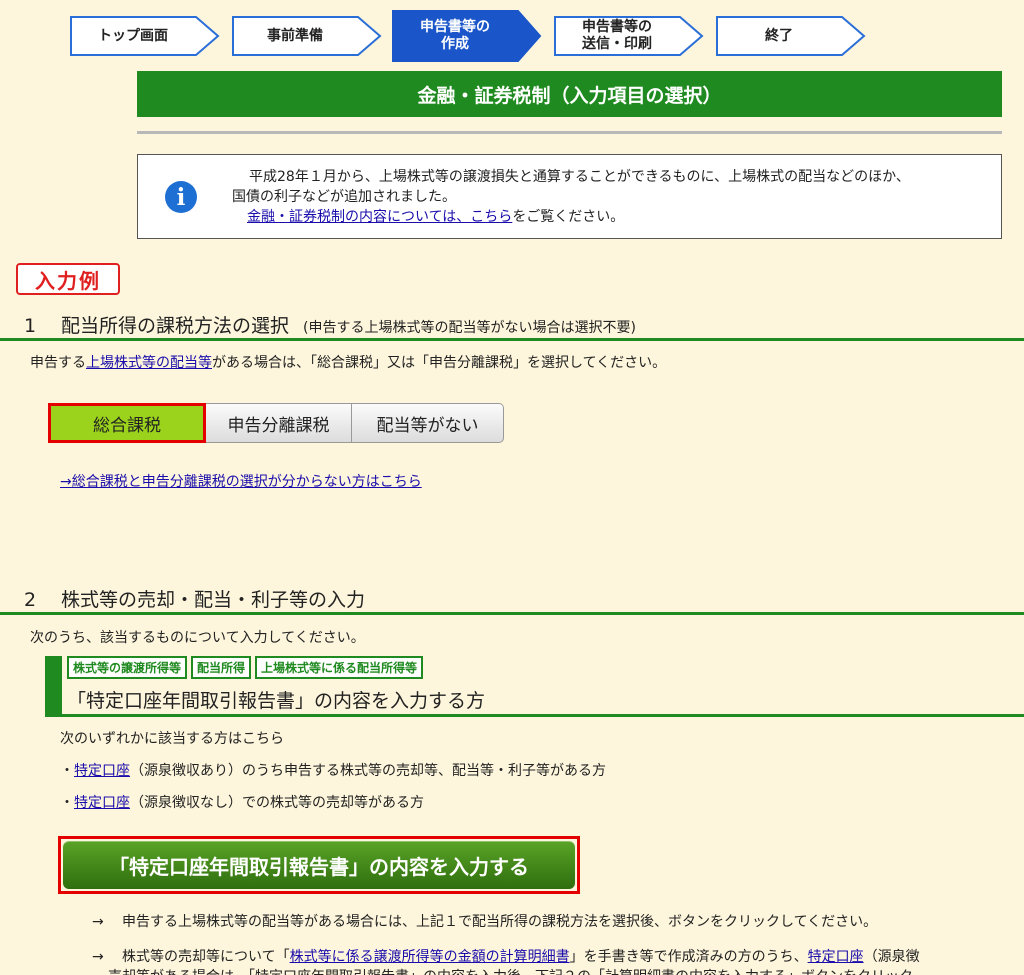  Describe the element at coordinates (512, 339) in the screenshot. I see `section-1-rule` at that location.